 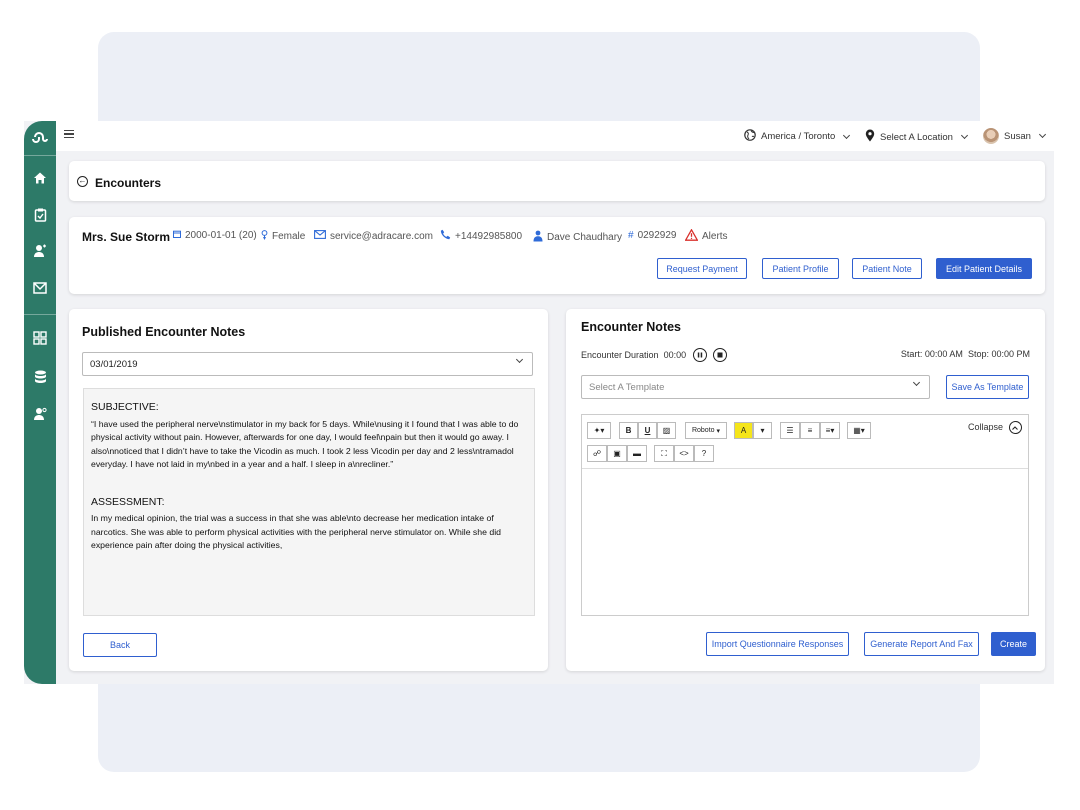 I want to click on font-family-select: Roboto ▾, so click(x=706, y=430).